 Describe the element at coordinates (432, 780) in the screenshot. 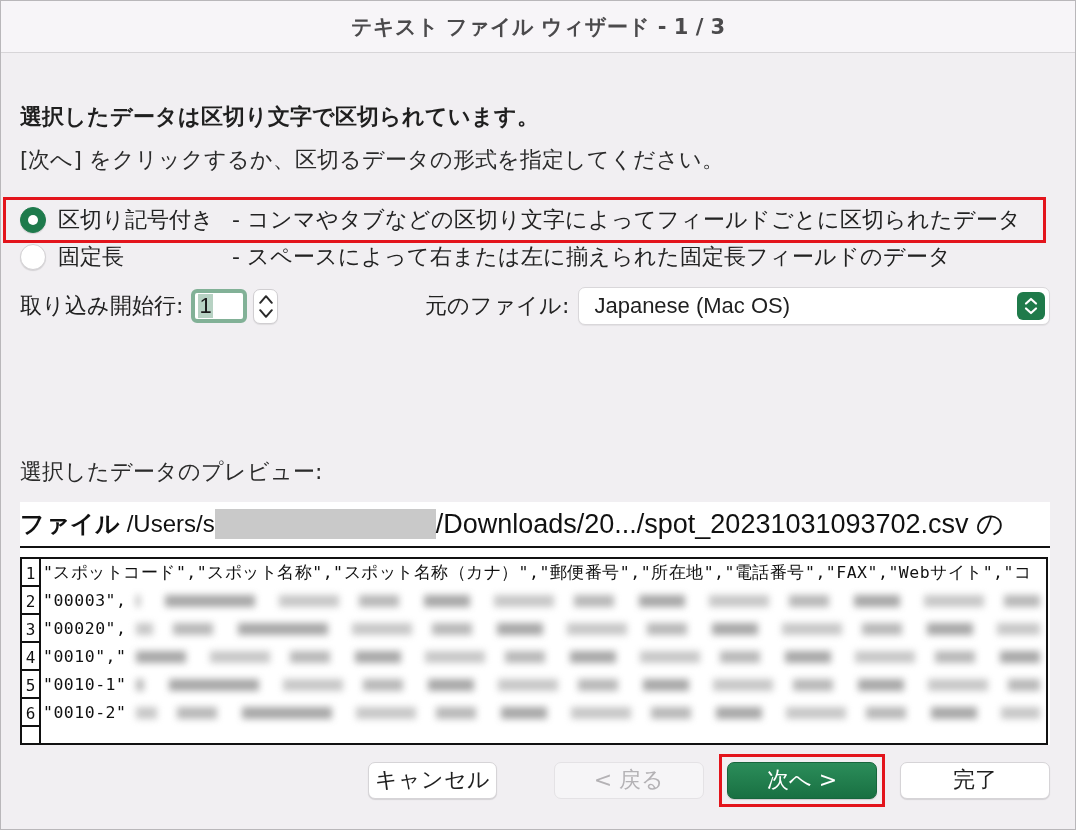

I see `dialog-button: キャンセル` at that location.